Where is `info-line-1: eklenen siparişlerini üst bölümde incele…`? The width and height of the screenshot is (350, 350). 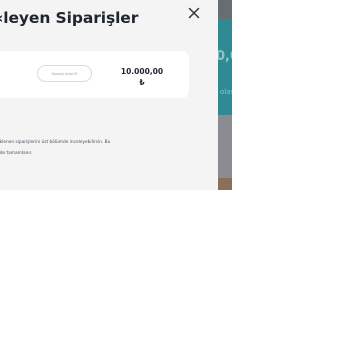 info-line-1: eklenen siparişlerini üst bölümde incele… is located at coordinates (55, 142).